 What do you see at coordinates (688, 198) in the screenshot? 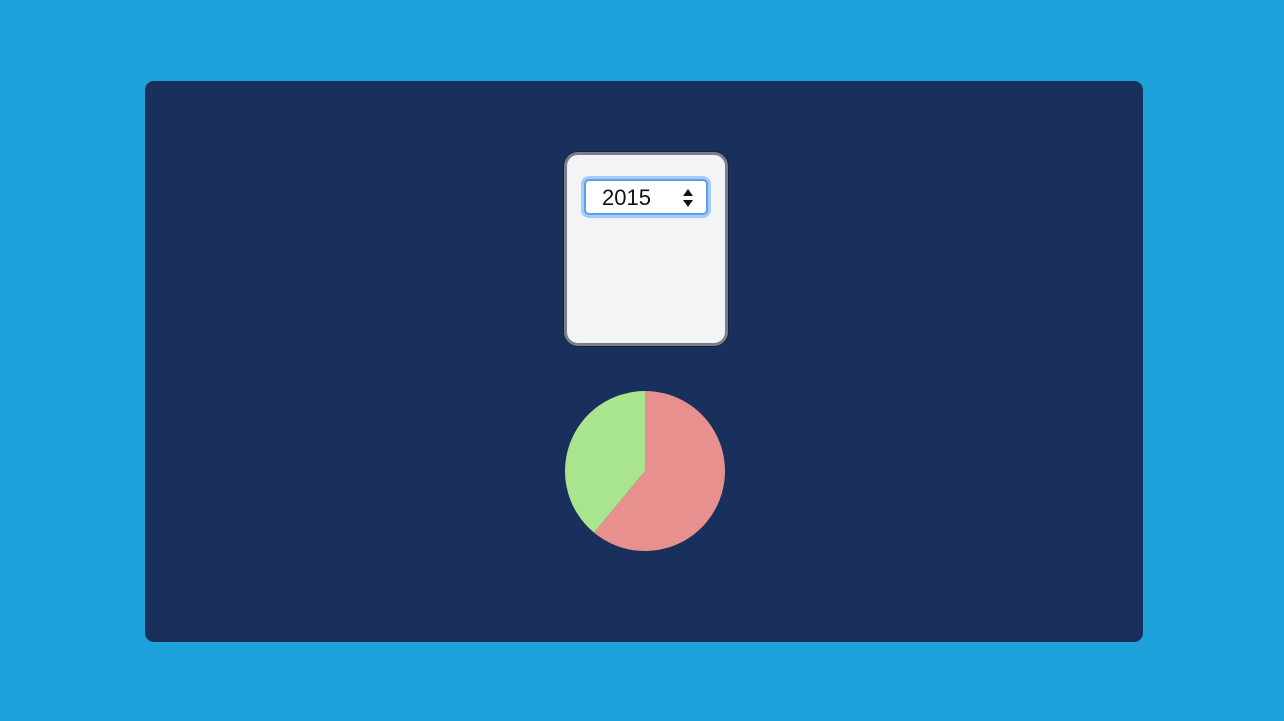
I see `up-down-arrows-icon` at bounding box center [688, 198].